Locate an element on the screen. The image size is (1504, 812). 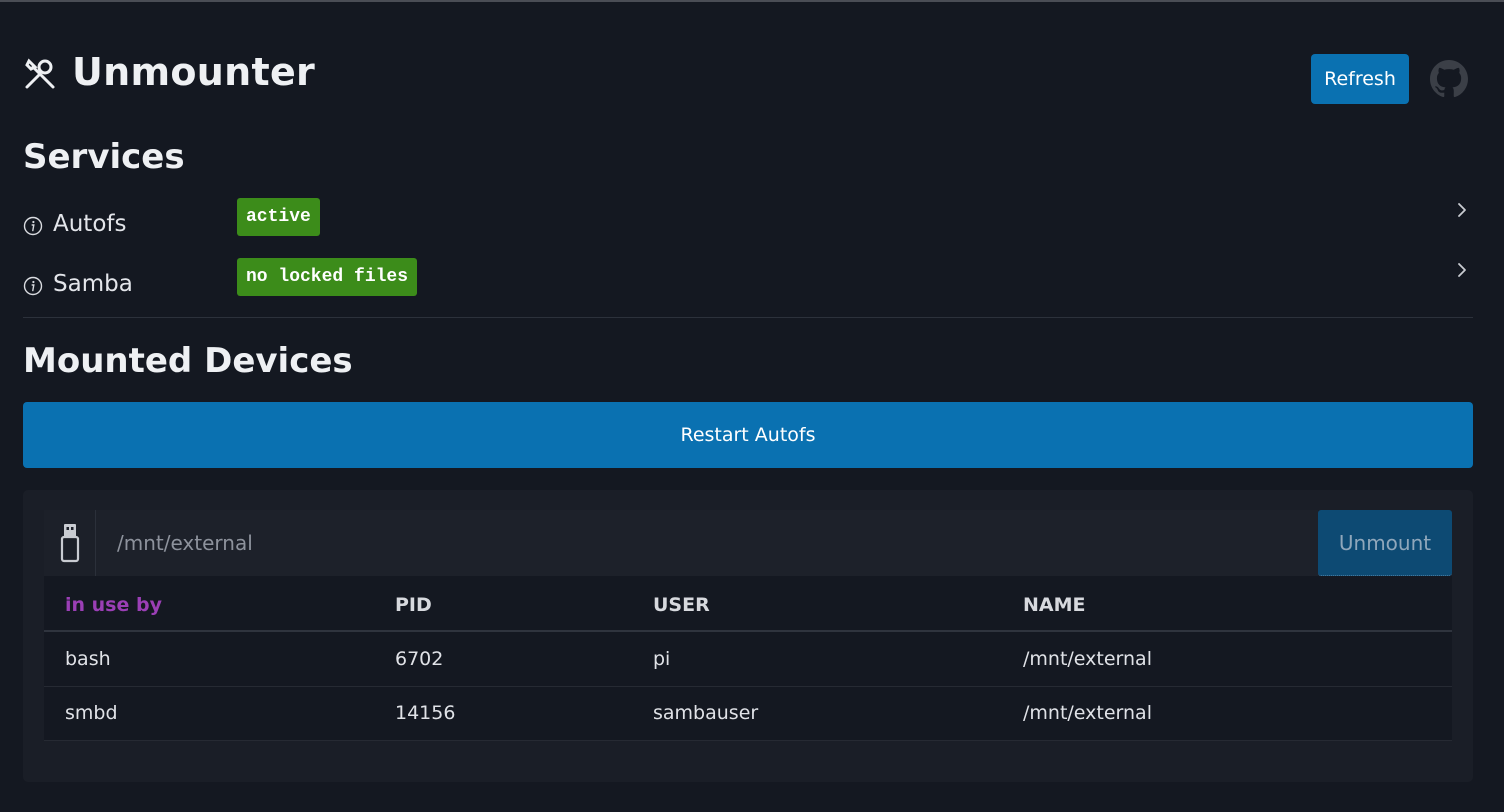
usb-drive-icon is located at coordinates (69, 543).